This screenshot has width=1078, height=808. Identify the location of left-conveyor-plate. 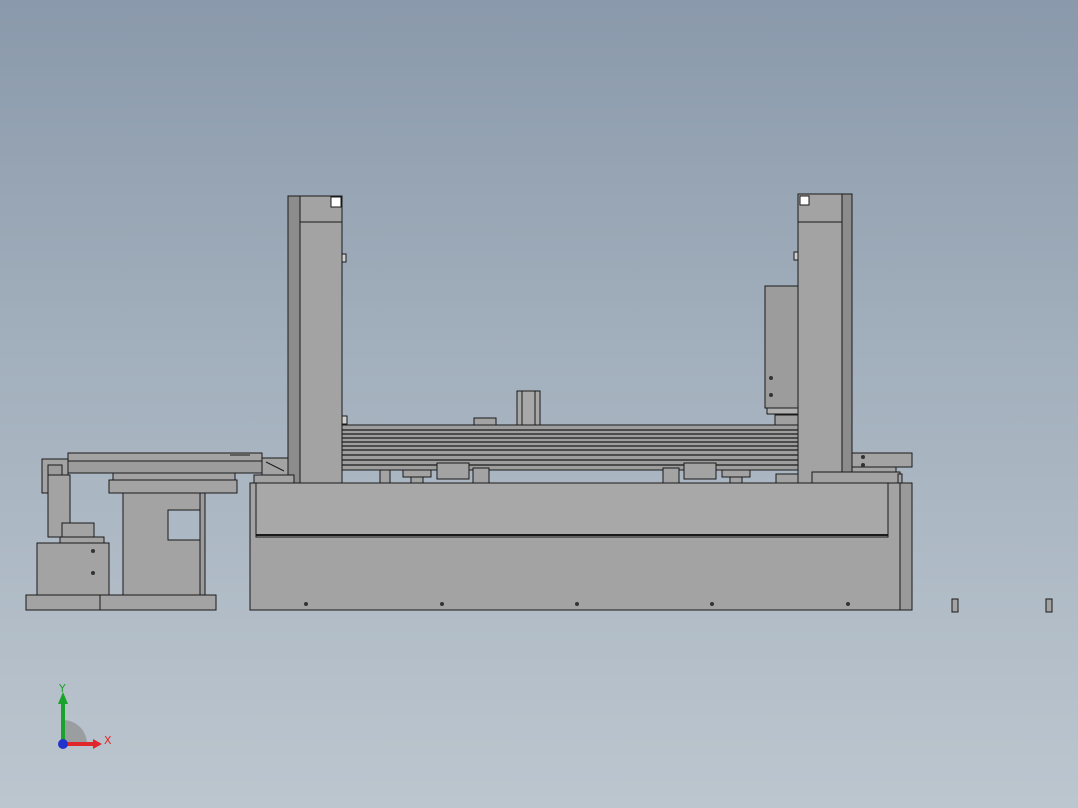
(165, 466).